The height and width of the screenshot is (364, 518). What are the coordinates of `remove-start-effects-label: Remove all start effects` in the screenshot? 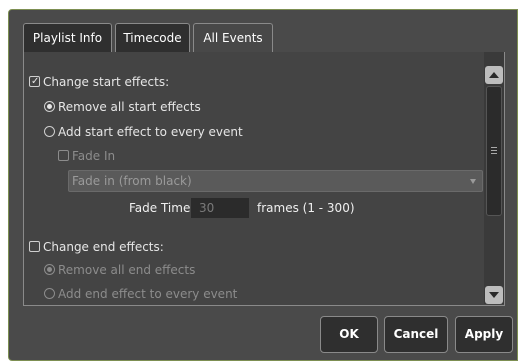 It's located at (129, 107).